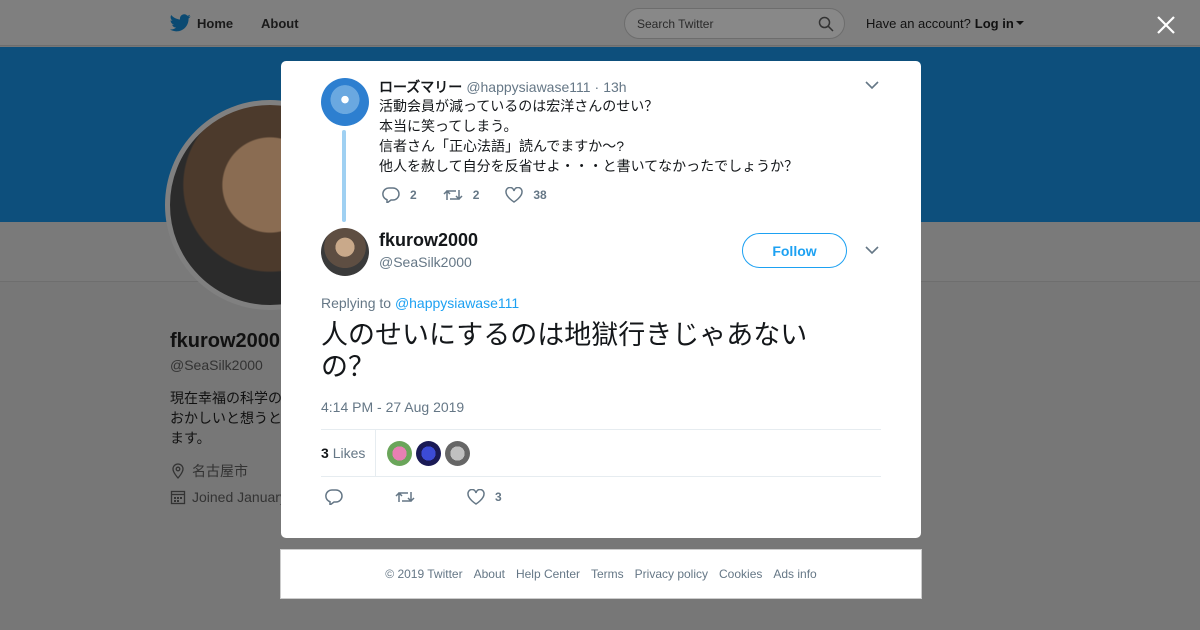 The height and width of the screenshot is (630, 1200). What do you see at coordinates (428, 240) in the screenshot?
I see `tweet-author-name: fkurow2000` at bounding box center [428, 240].